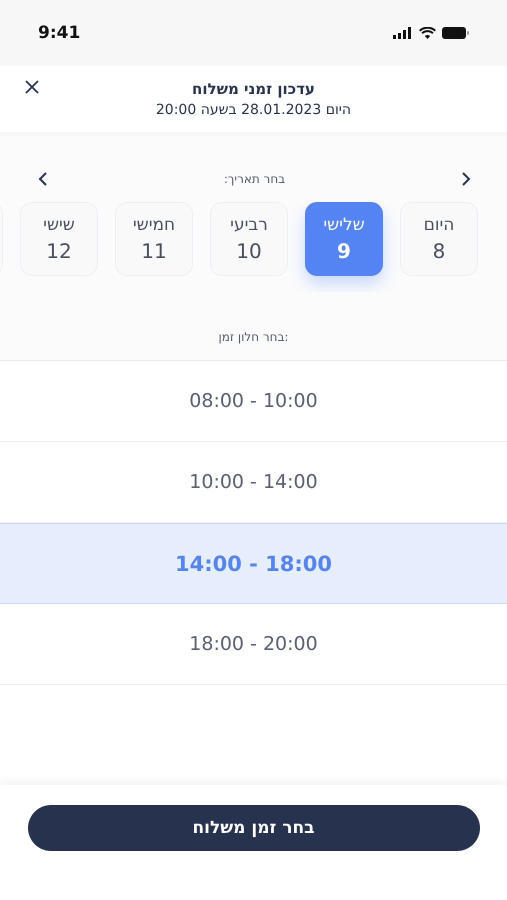 Image resolution: width=507 pixels, height=900 pixels. I want to click on signal-icon, so click(403, 33).